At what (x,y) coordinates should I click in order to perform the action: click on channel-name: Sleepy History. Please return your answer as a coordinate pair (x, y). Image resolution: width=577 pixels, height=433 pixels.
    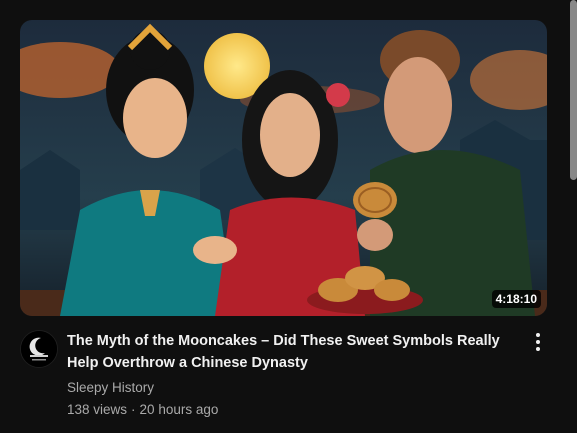
    Looking at the image, I should click on (110, 388).